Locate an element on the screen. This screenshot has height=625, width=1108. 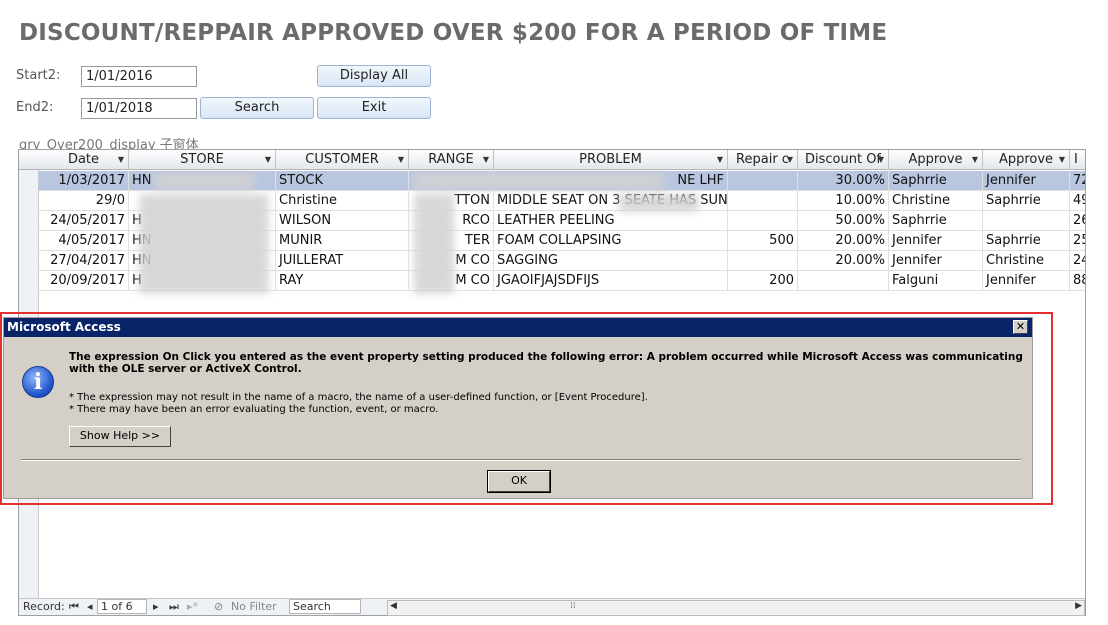
column-header-extra: I is located at coordinates (1077, 160).